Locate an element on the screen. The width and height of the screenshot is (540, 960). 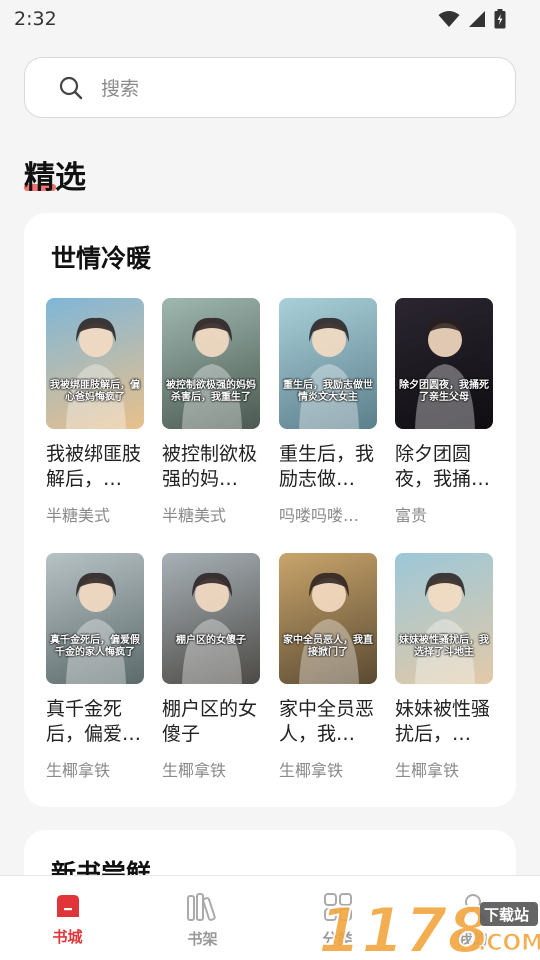
status-icons is located at coordinates (472, 19).